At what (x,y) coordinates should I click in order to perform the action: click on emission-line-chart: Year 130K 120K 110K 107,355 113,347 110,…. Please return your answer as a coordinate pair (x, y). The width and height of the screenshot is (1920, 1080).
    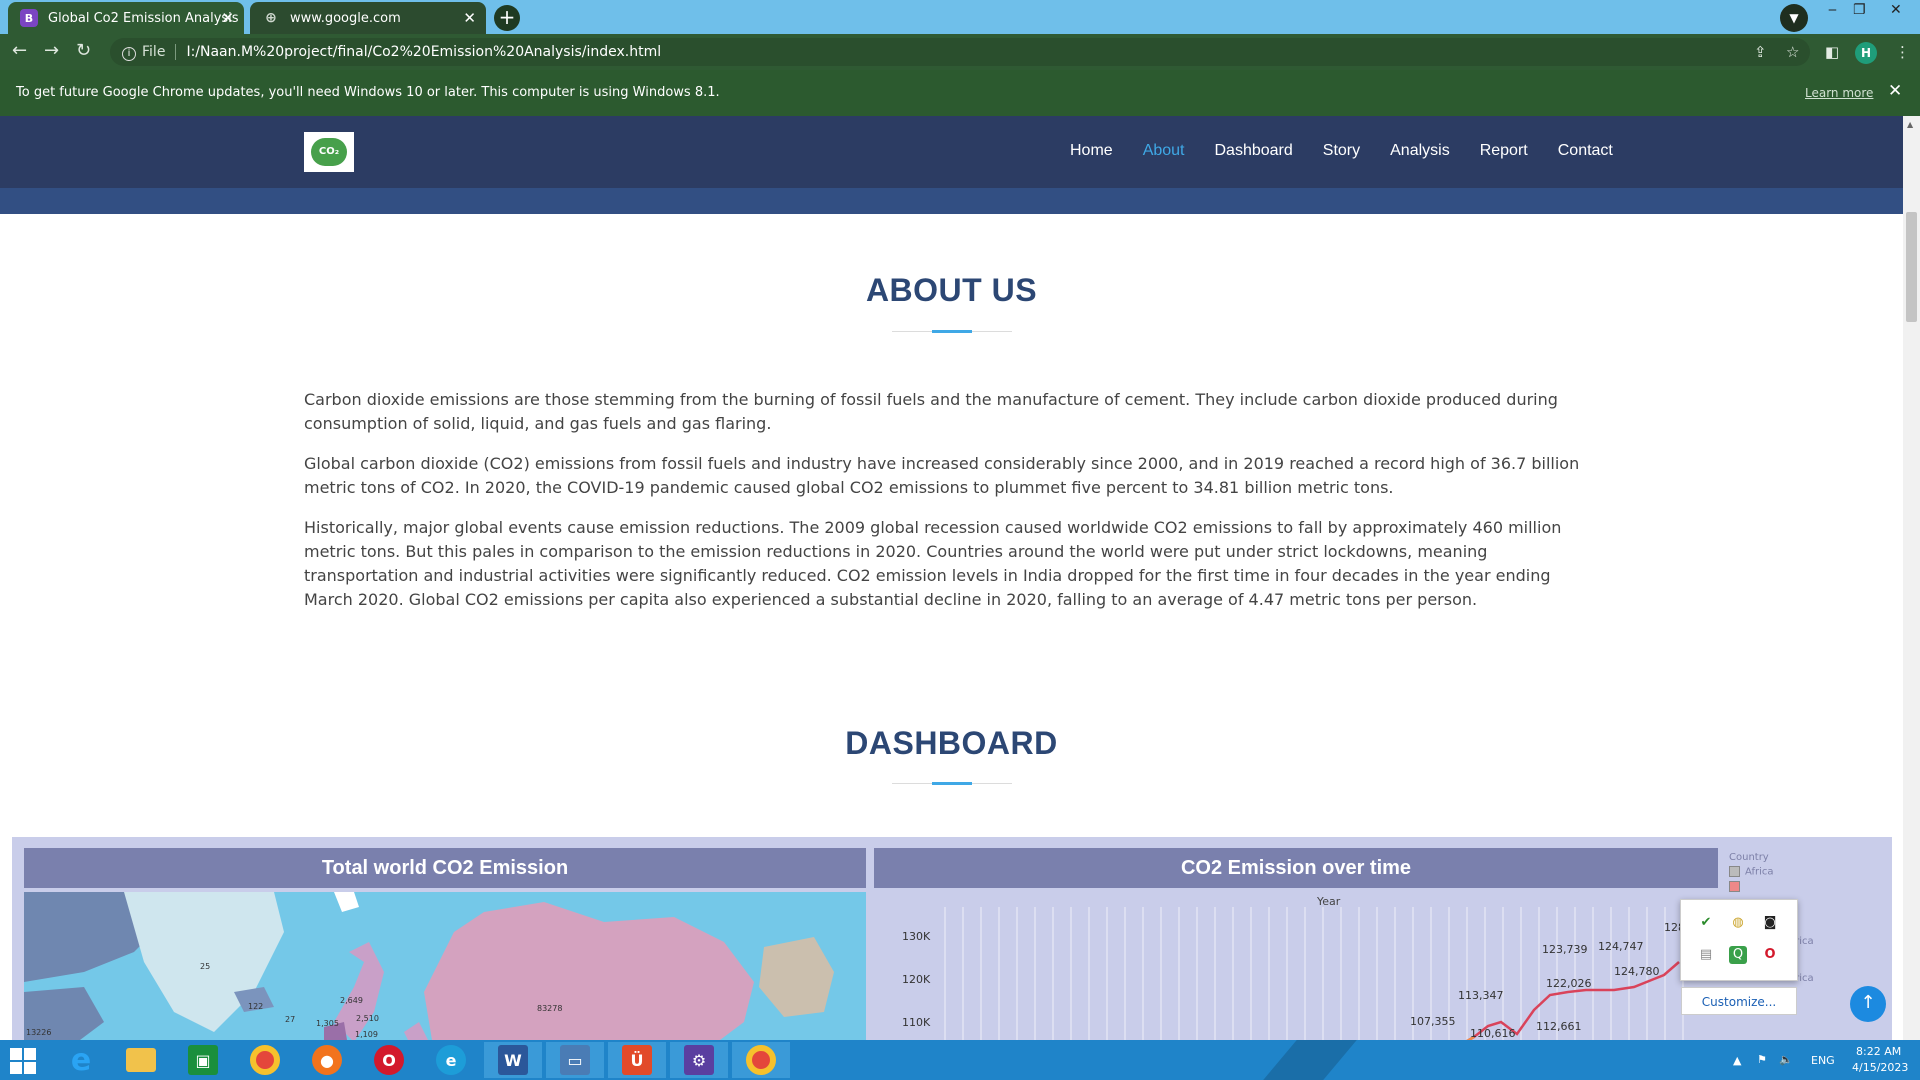
    Looking at the image, I should click on (1286, 966).